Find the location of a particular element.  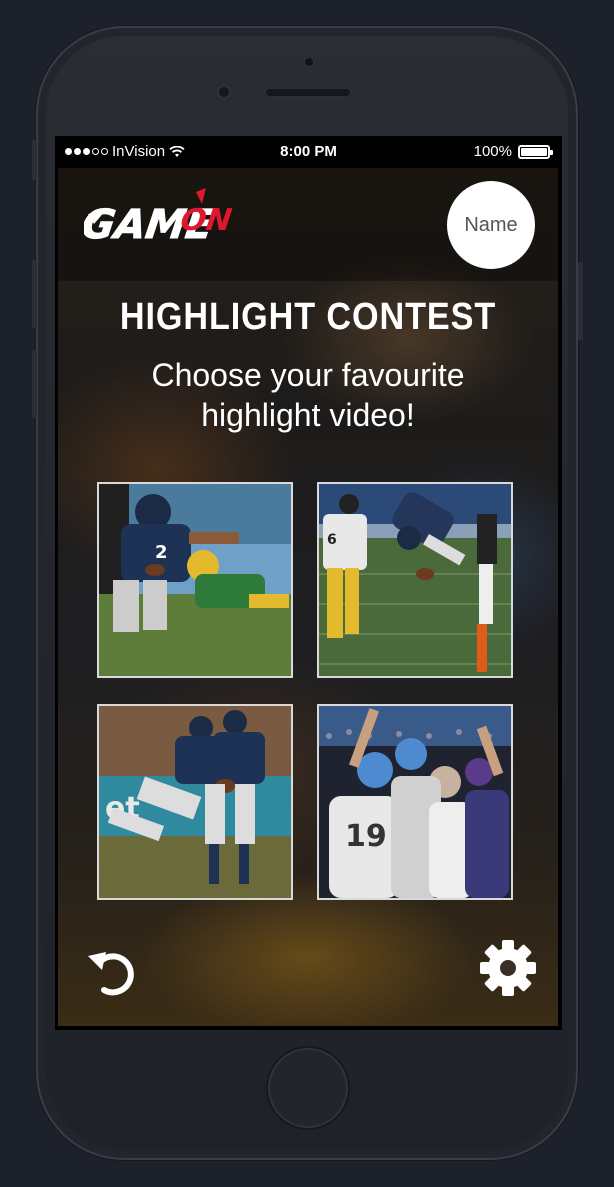

avatar-label: Name is located at coordinates (491, 224).